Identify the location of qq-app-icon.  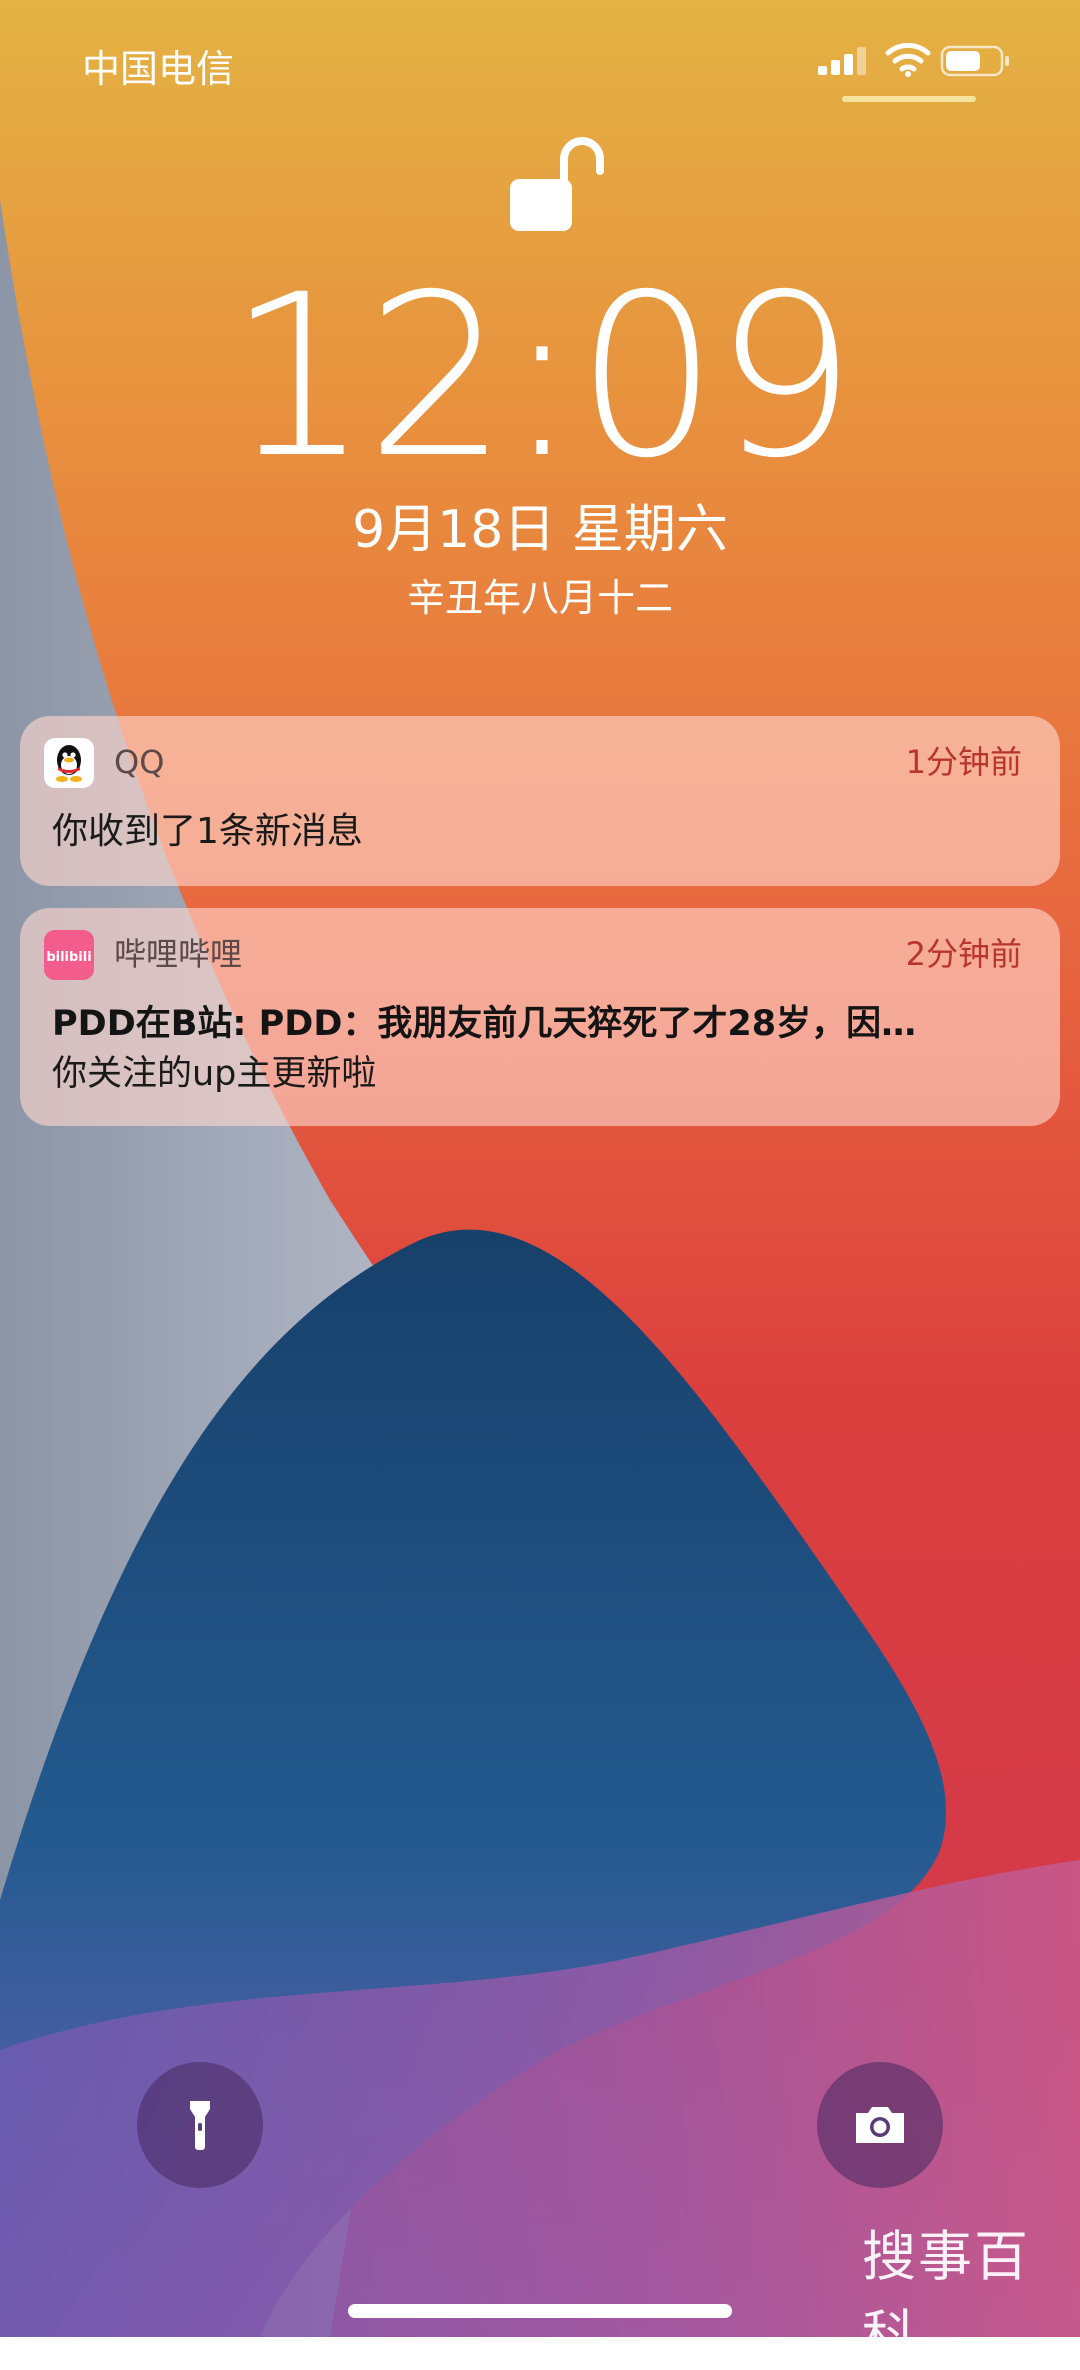
(69, 763).